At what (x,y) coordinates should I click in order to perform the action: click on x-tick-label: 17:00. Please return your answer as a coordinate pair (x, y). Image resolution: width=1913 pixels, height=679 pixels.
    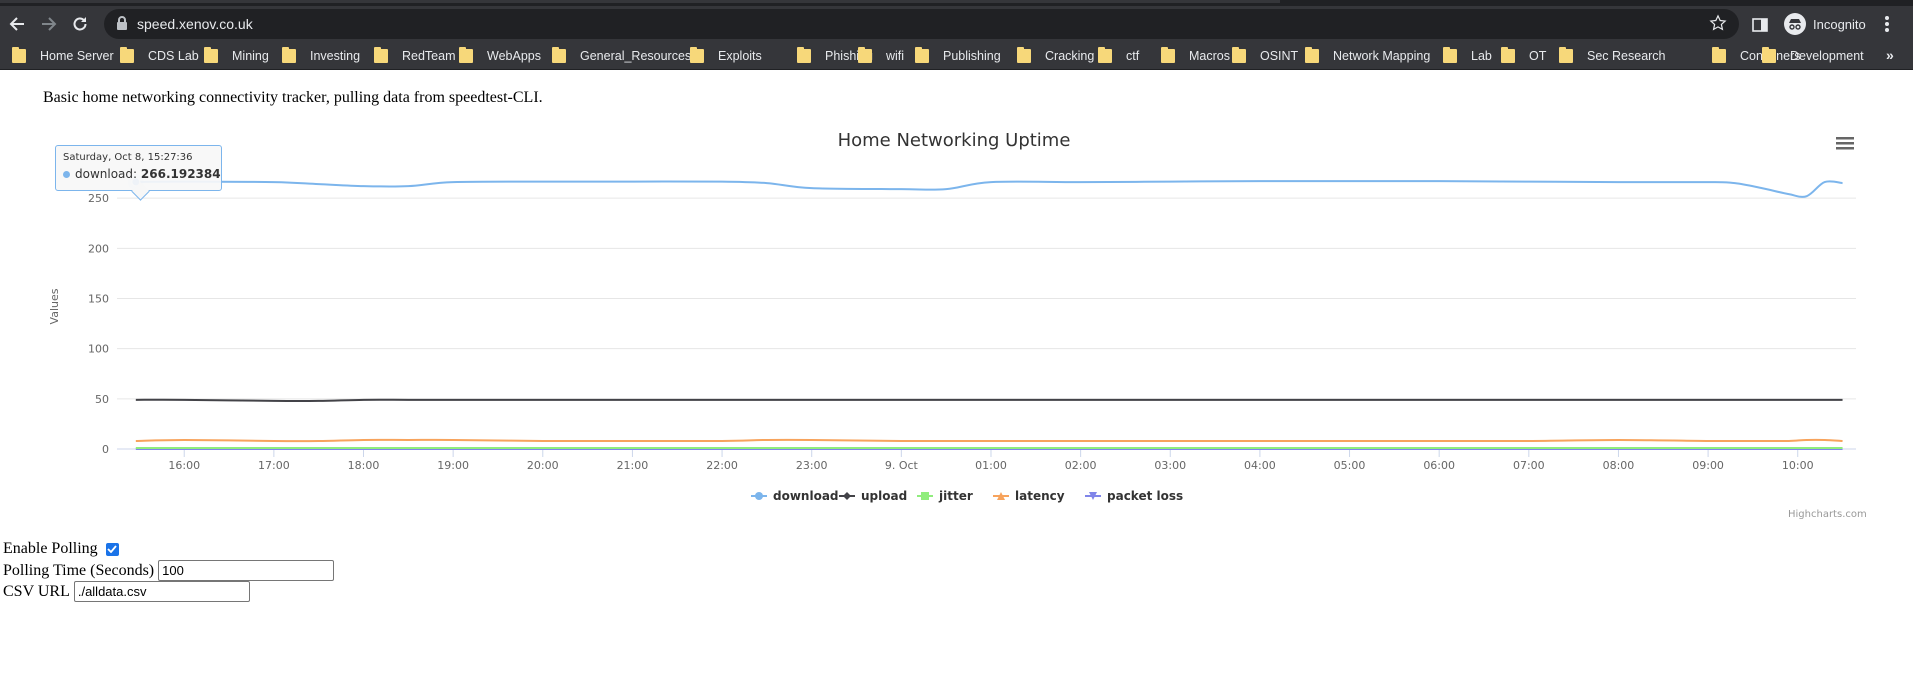
    Looking at the image, I should click on (274, 465).